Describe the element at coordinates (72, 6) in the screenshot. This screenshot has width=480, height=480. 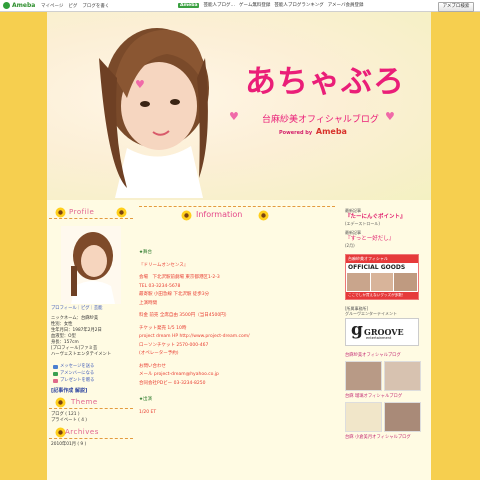
I see `nav-pigg: ピグ` at that location.